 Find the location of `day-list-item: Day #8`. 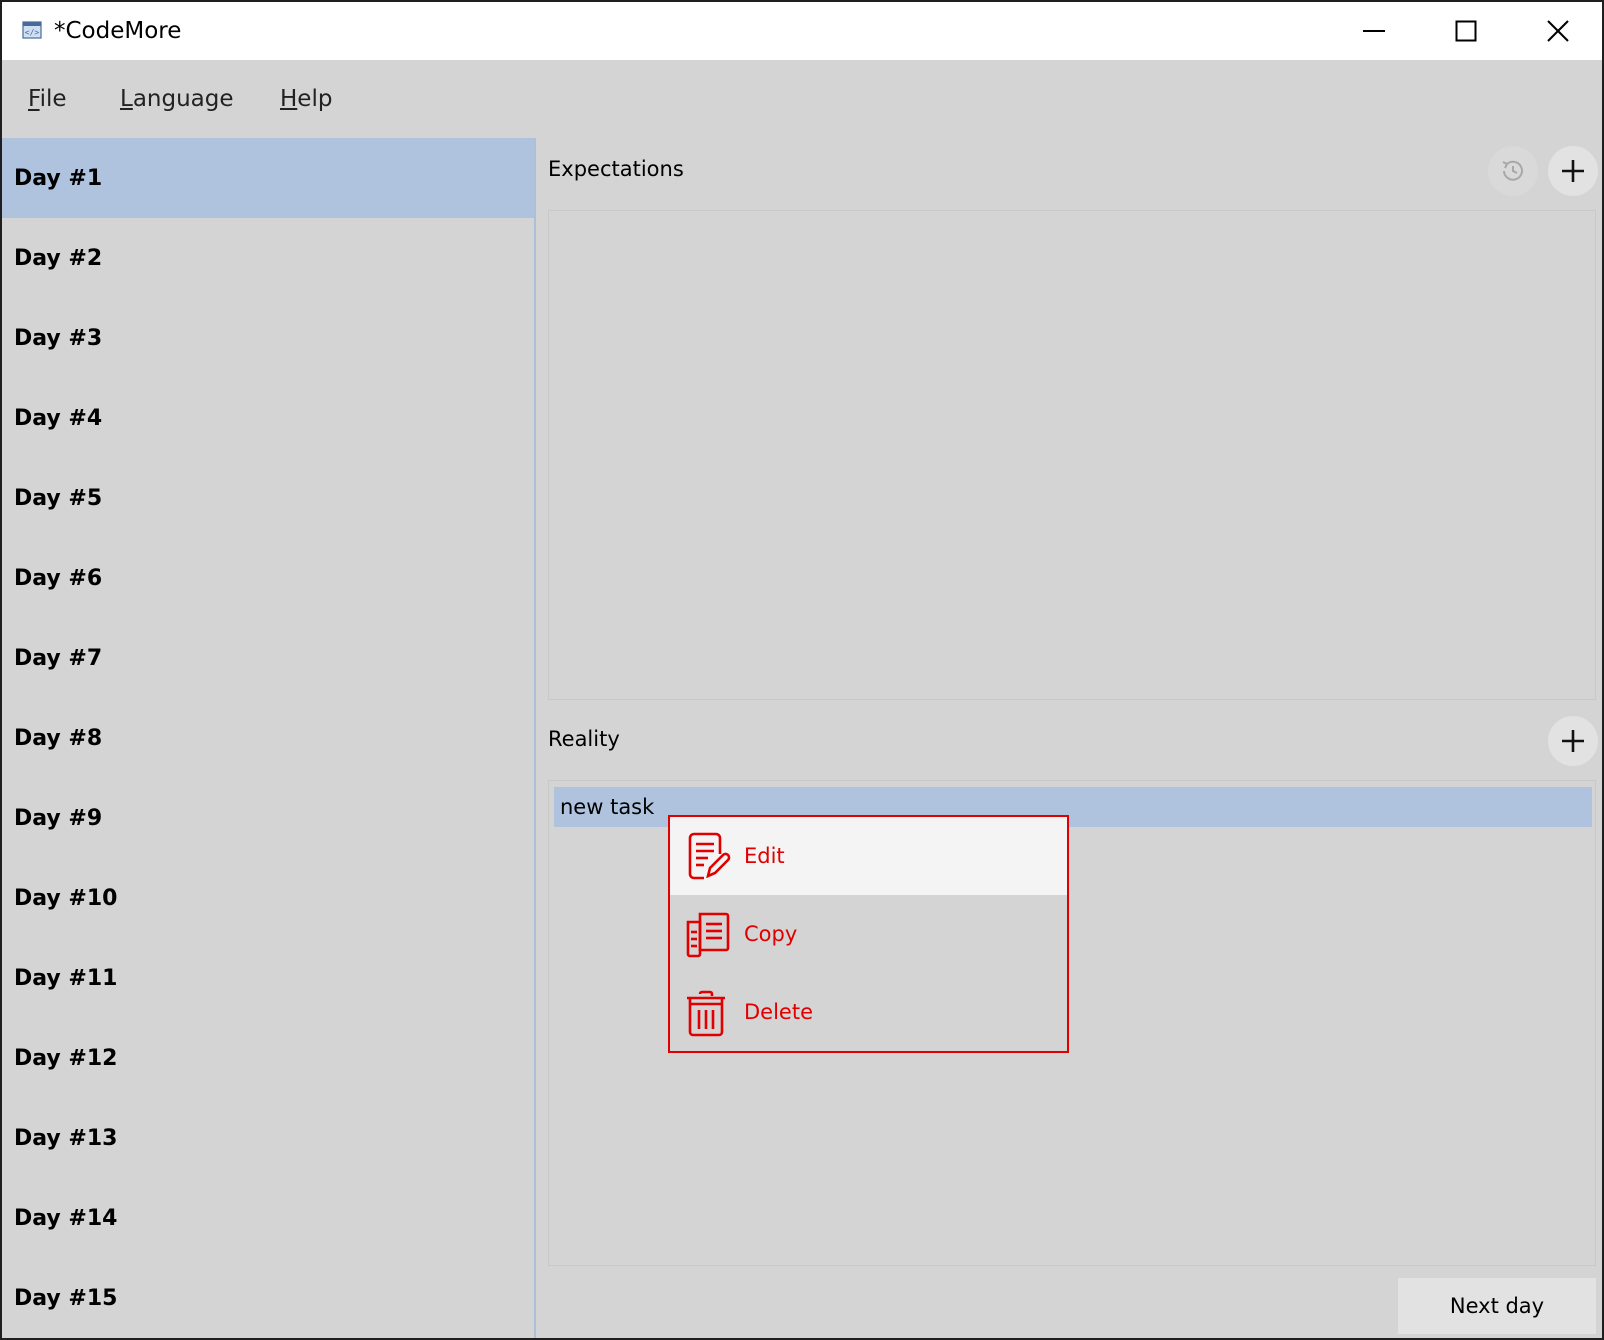

day-list-item: Day #8 is located at coordinates (268, 738).